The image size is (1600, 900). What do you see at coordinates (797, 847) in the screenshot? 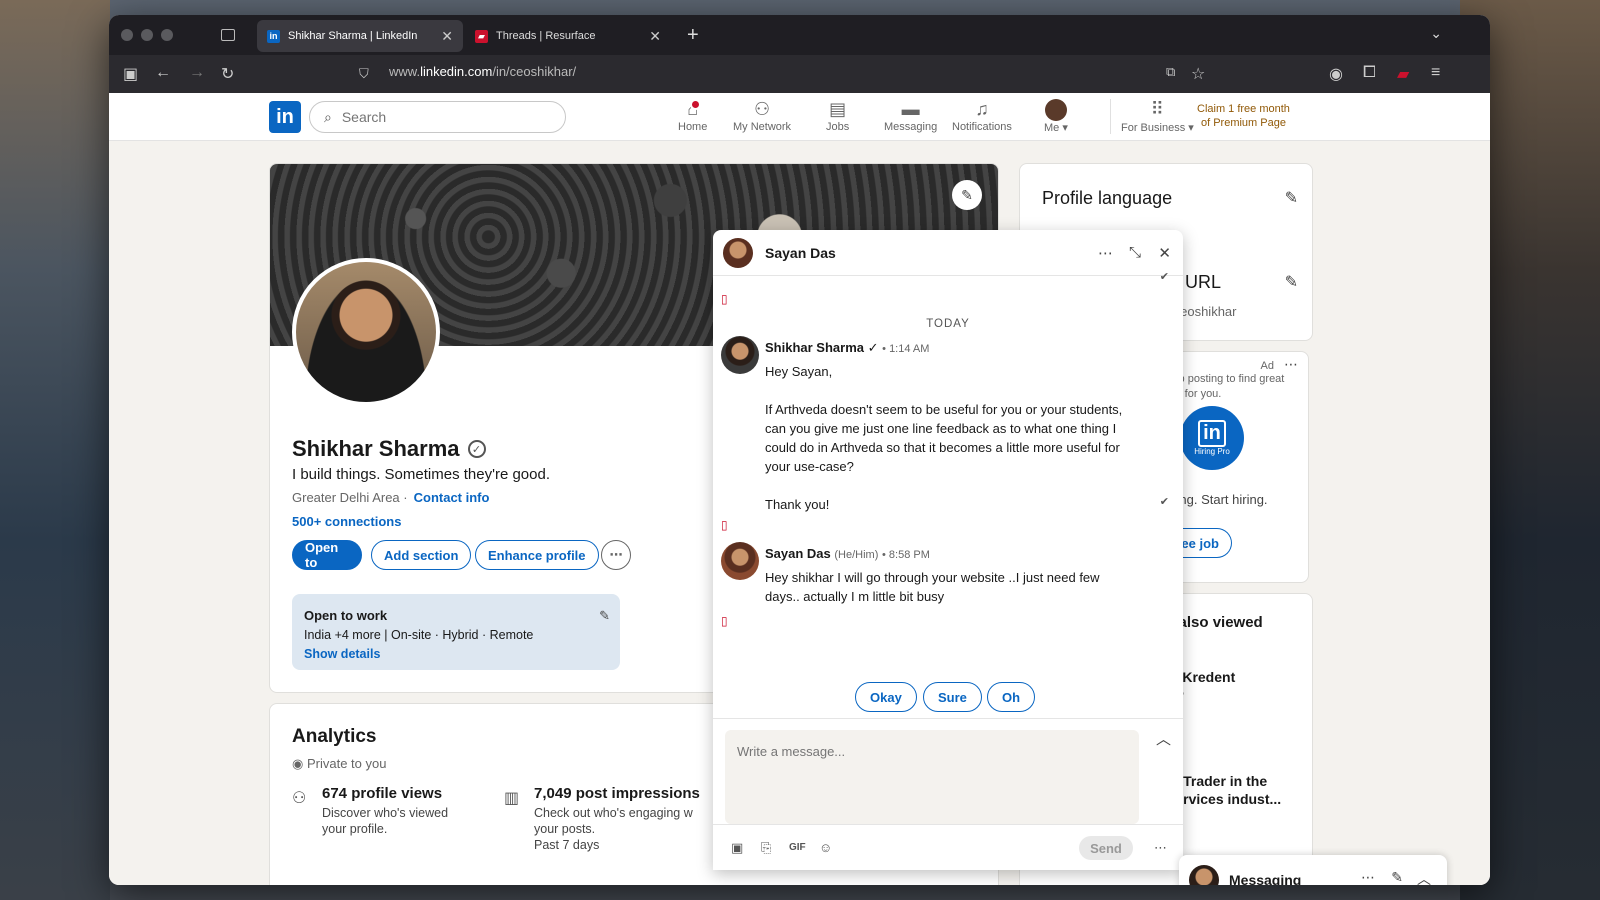
I see `gif-icon: GIF` at bounding box center [797, 847].